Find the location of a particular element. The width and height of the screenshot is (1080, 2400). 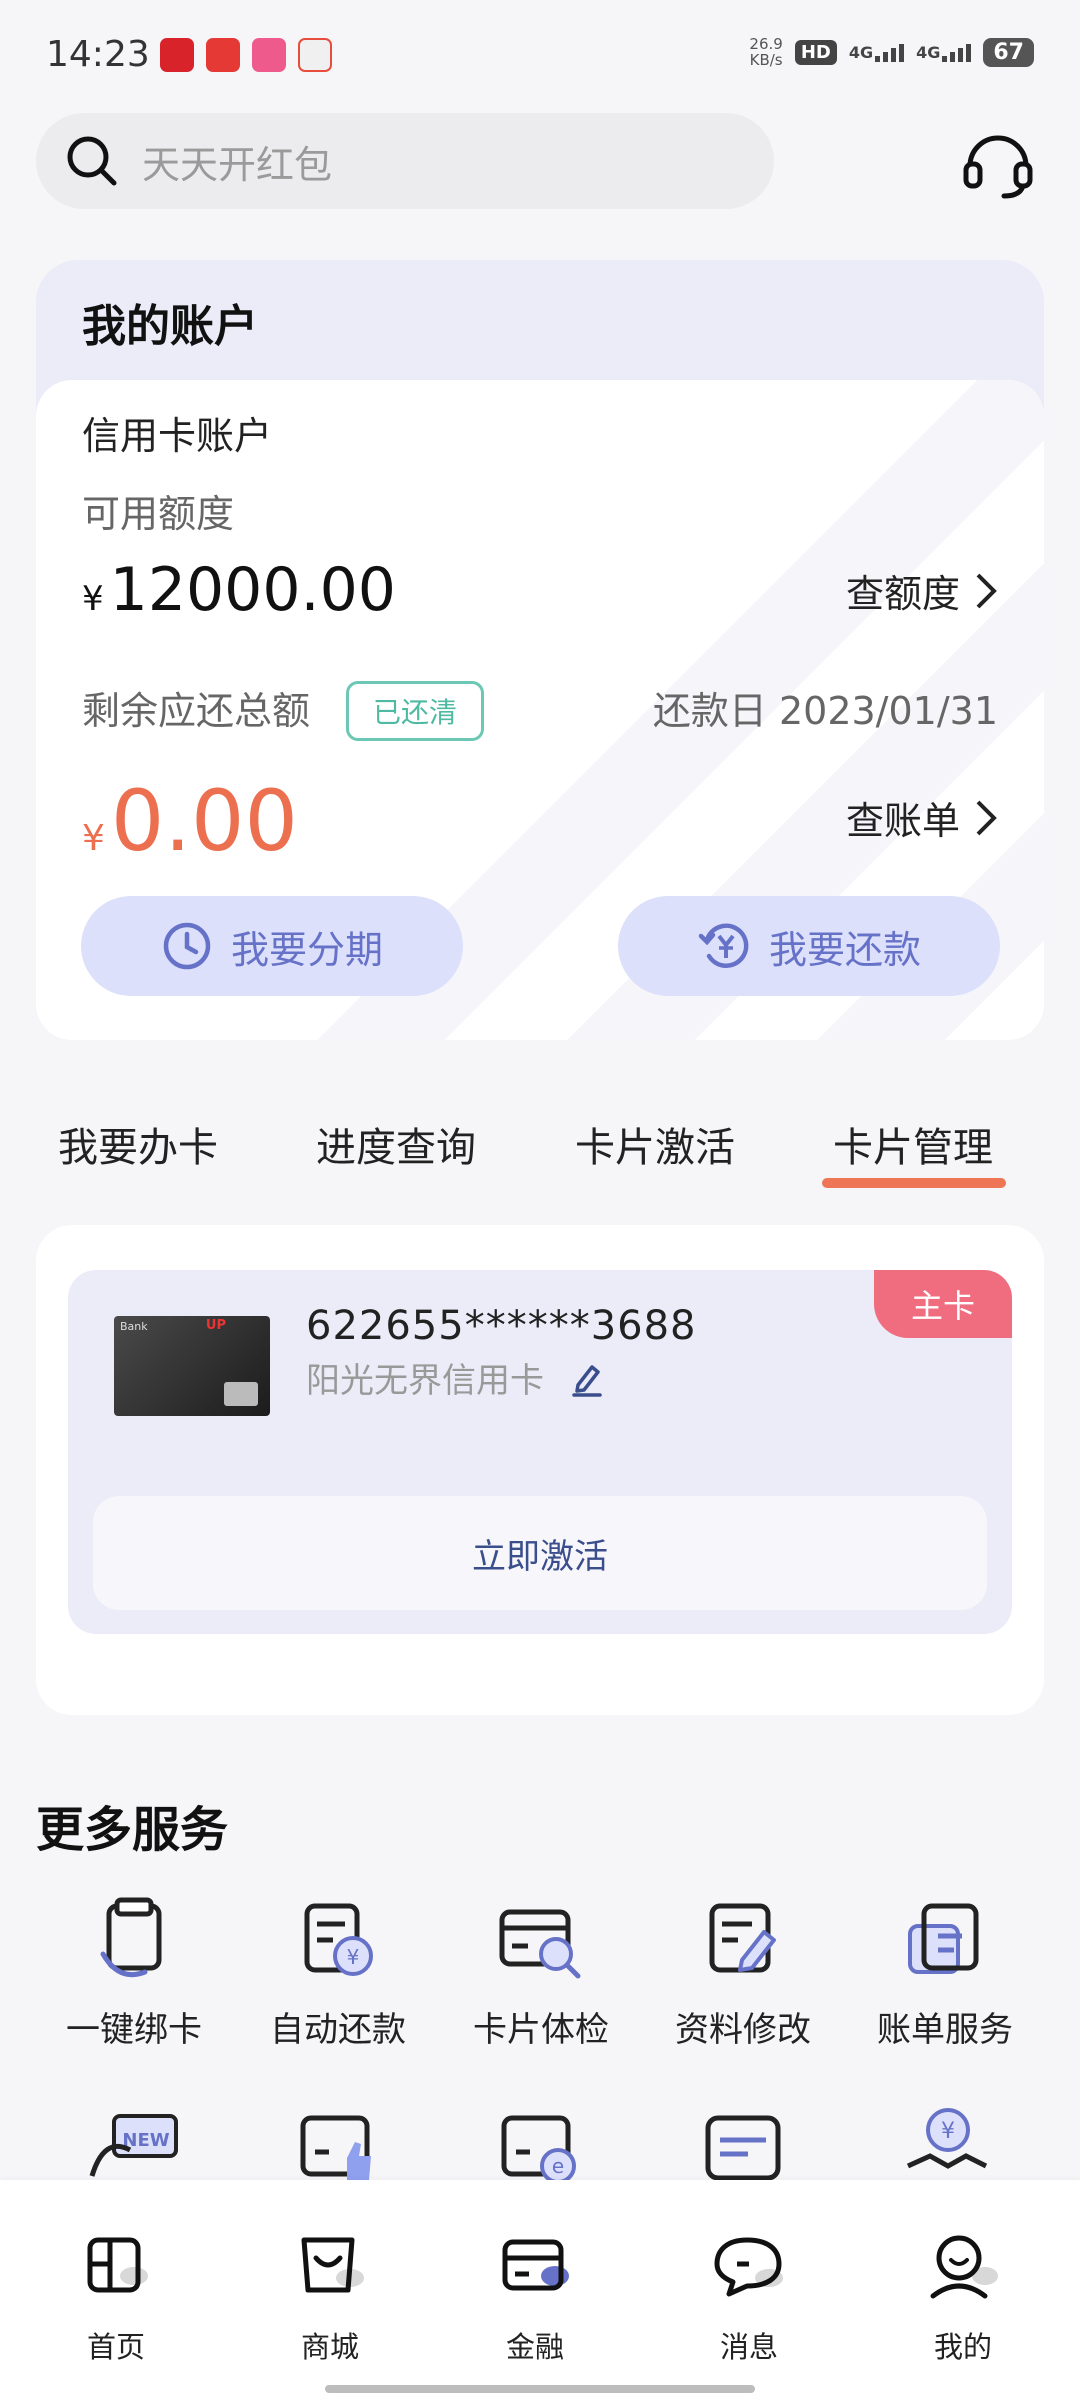

auto-repay-icon: ¥ is located at coordinates (338, 1939).